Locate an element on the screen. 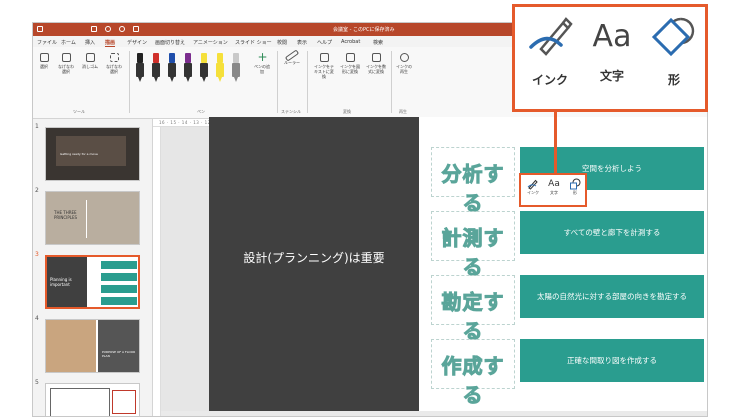  ink-to-text-button: インクをテキストに変換 is located at coordinates (324, 66).